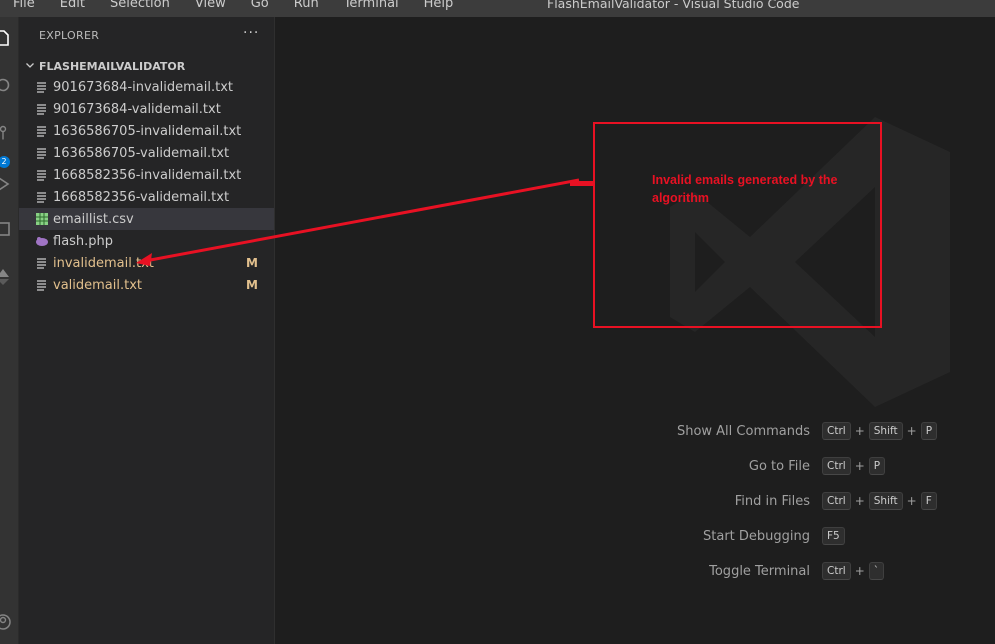 The height and width of the screenshot is (644, 995). I want to click on file-name: invalidemail.txt, so click(103, 263).